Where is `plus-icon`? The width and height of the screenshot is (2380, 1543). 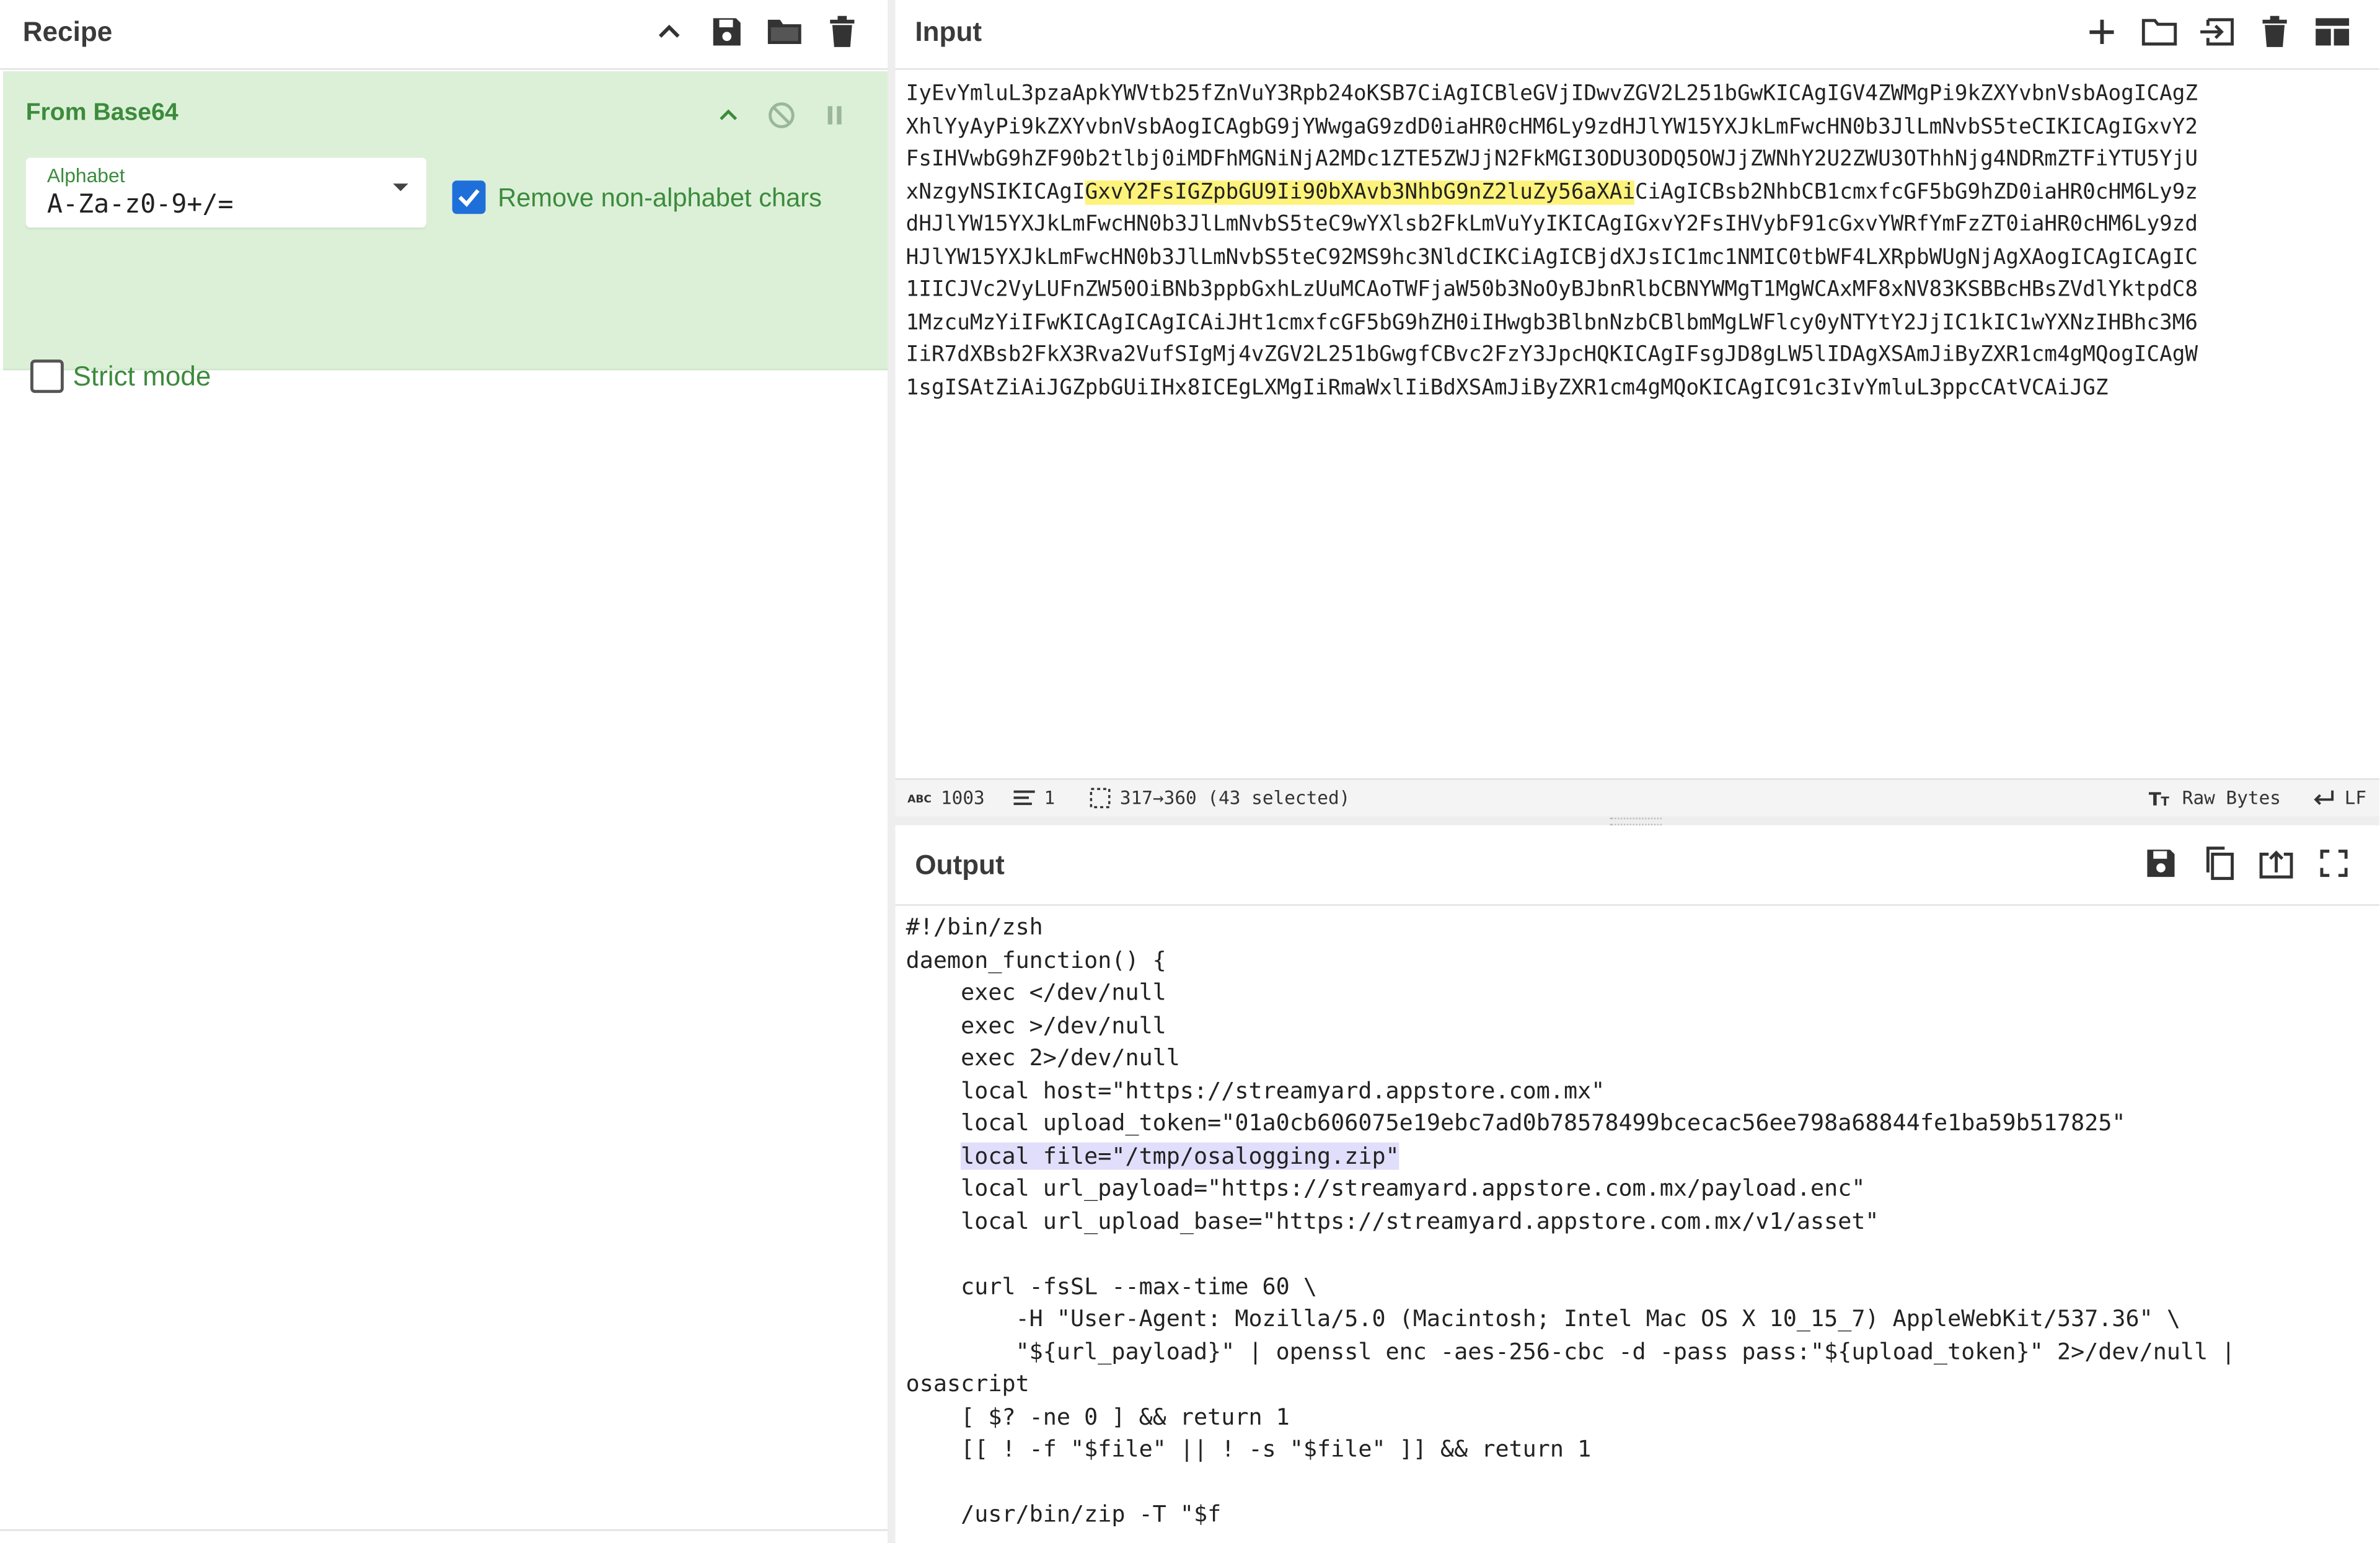
plus-icon is located at coordinates (2102, 32).